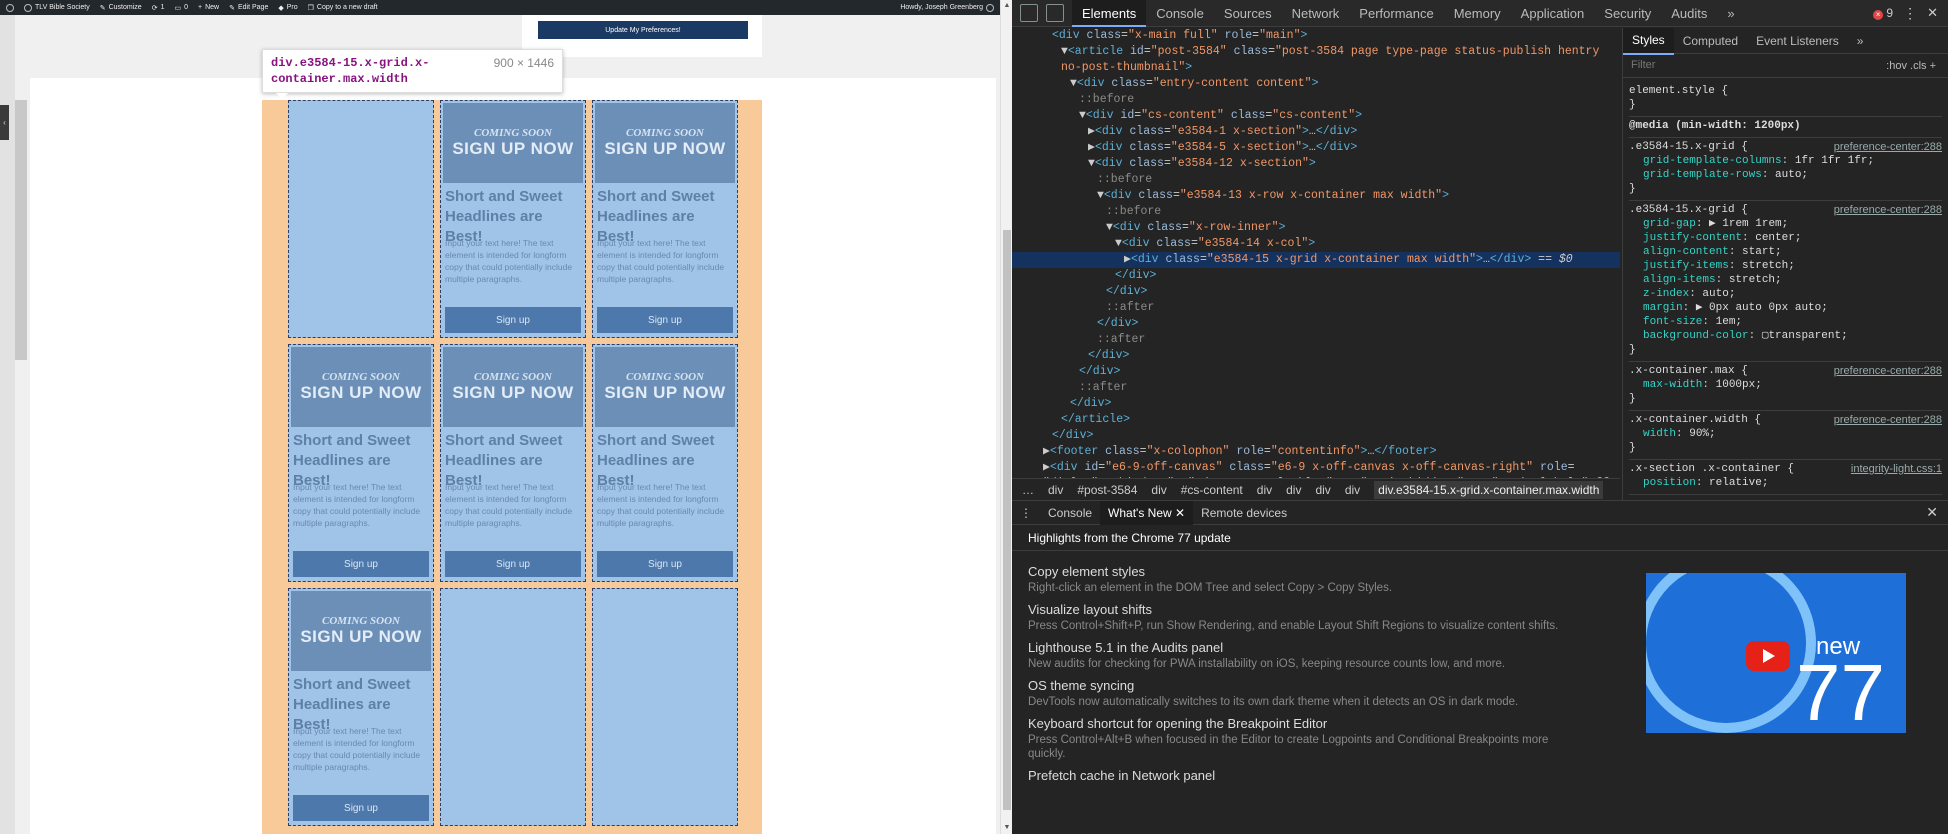 The image size is (1948, 834). Describe the element at coordinates (1785, 483) in the screenshot. I see `style-declaration: position: relative;` at that location.